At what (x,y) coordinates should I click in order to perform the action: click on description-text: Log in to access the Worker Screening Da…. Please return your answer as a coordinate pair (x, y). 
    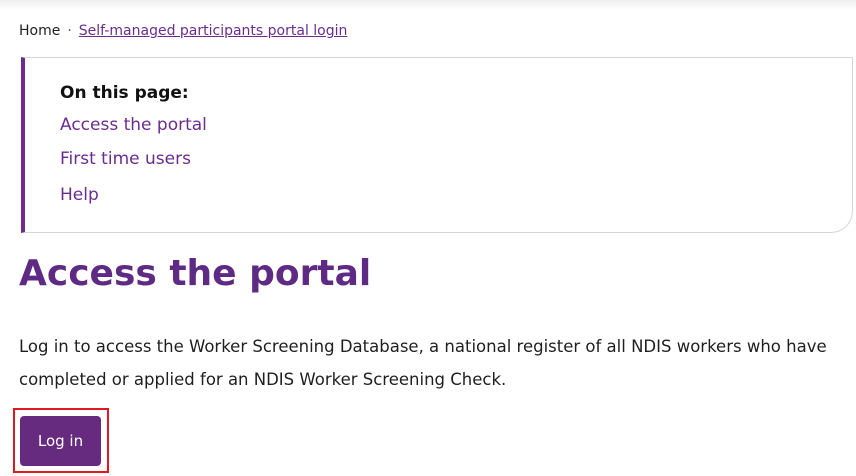
    Looking at the image, I should click on (423, 363).